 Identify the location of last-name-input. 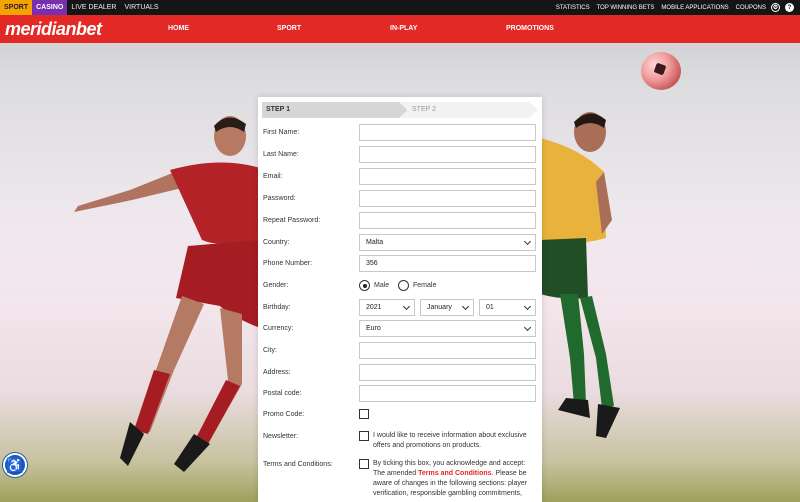
(447, 154).